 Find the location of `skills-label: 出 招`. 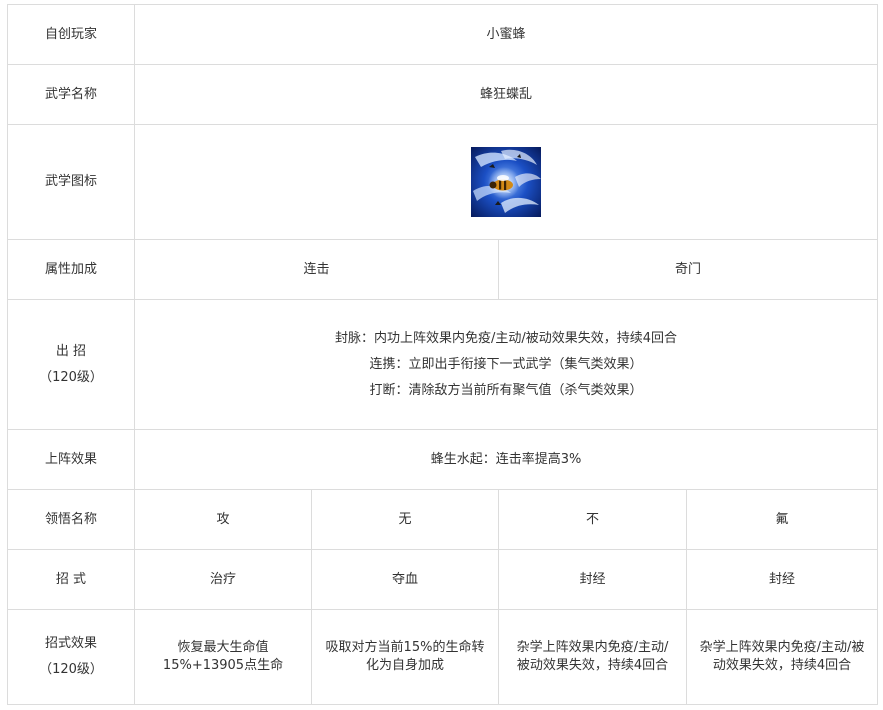

skills-label: 出 招 is located at coordinates (71, 351).